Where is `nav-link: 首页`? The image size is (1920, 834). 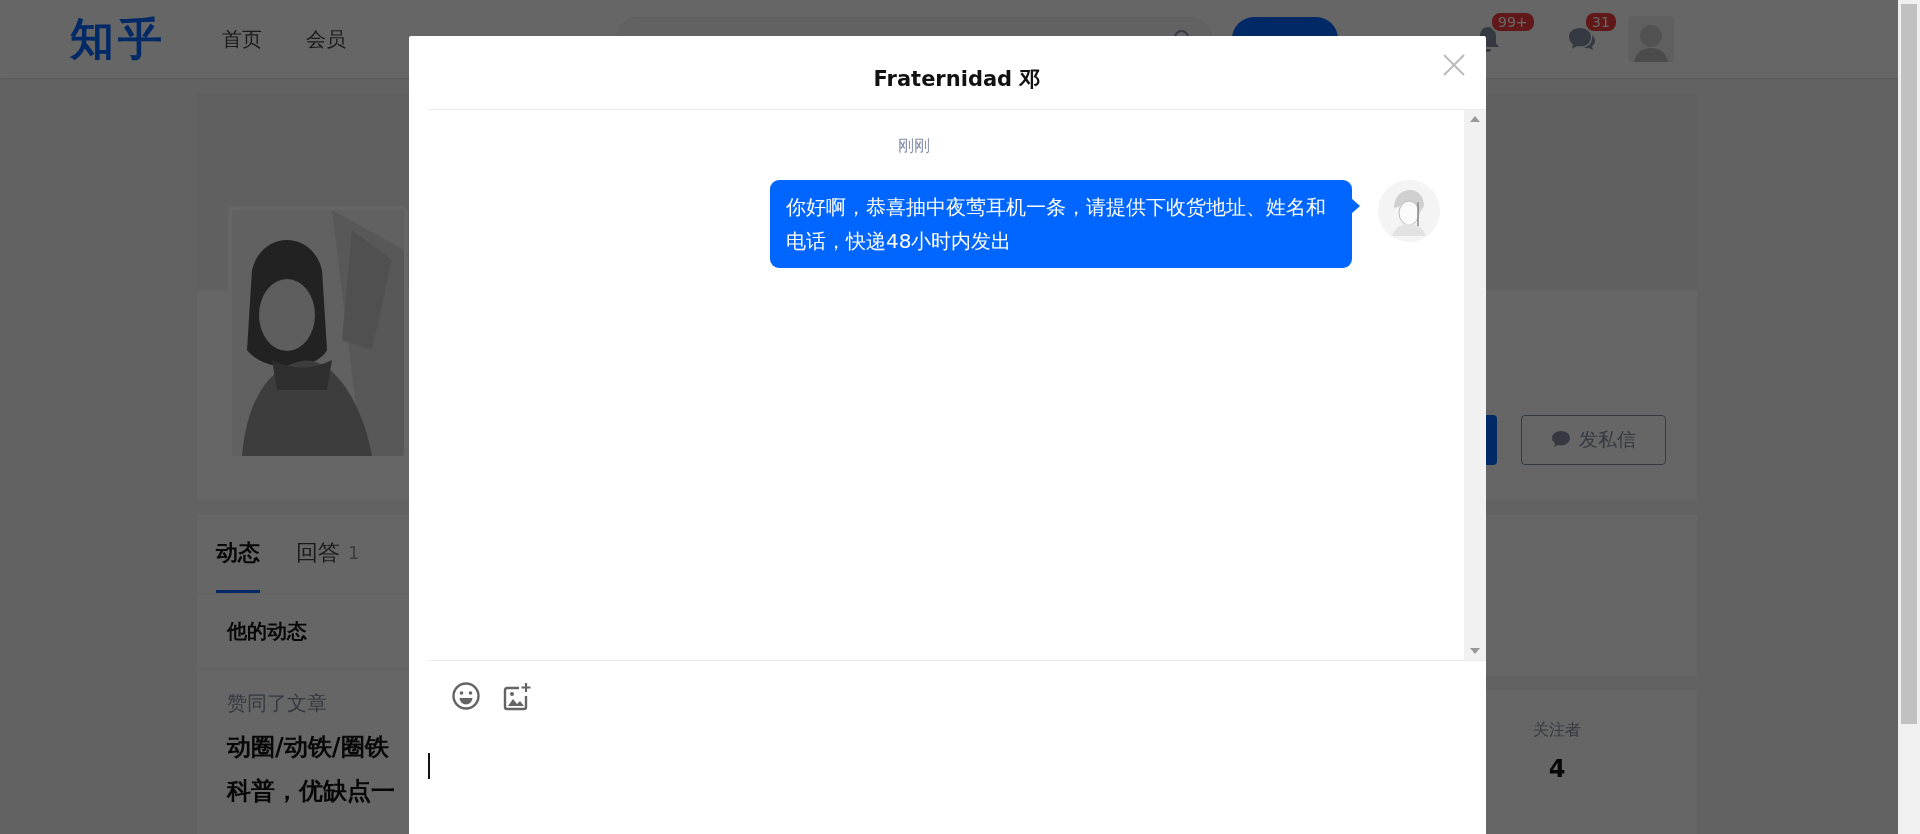
nav-link: 首页 is located at coordinates (242, 39).